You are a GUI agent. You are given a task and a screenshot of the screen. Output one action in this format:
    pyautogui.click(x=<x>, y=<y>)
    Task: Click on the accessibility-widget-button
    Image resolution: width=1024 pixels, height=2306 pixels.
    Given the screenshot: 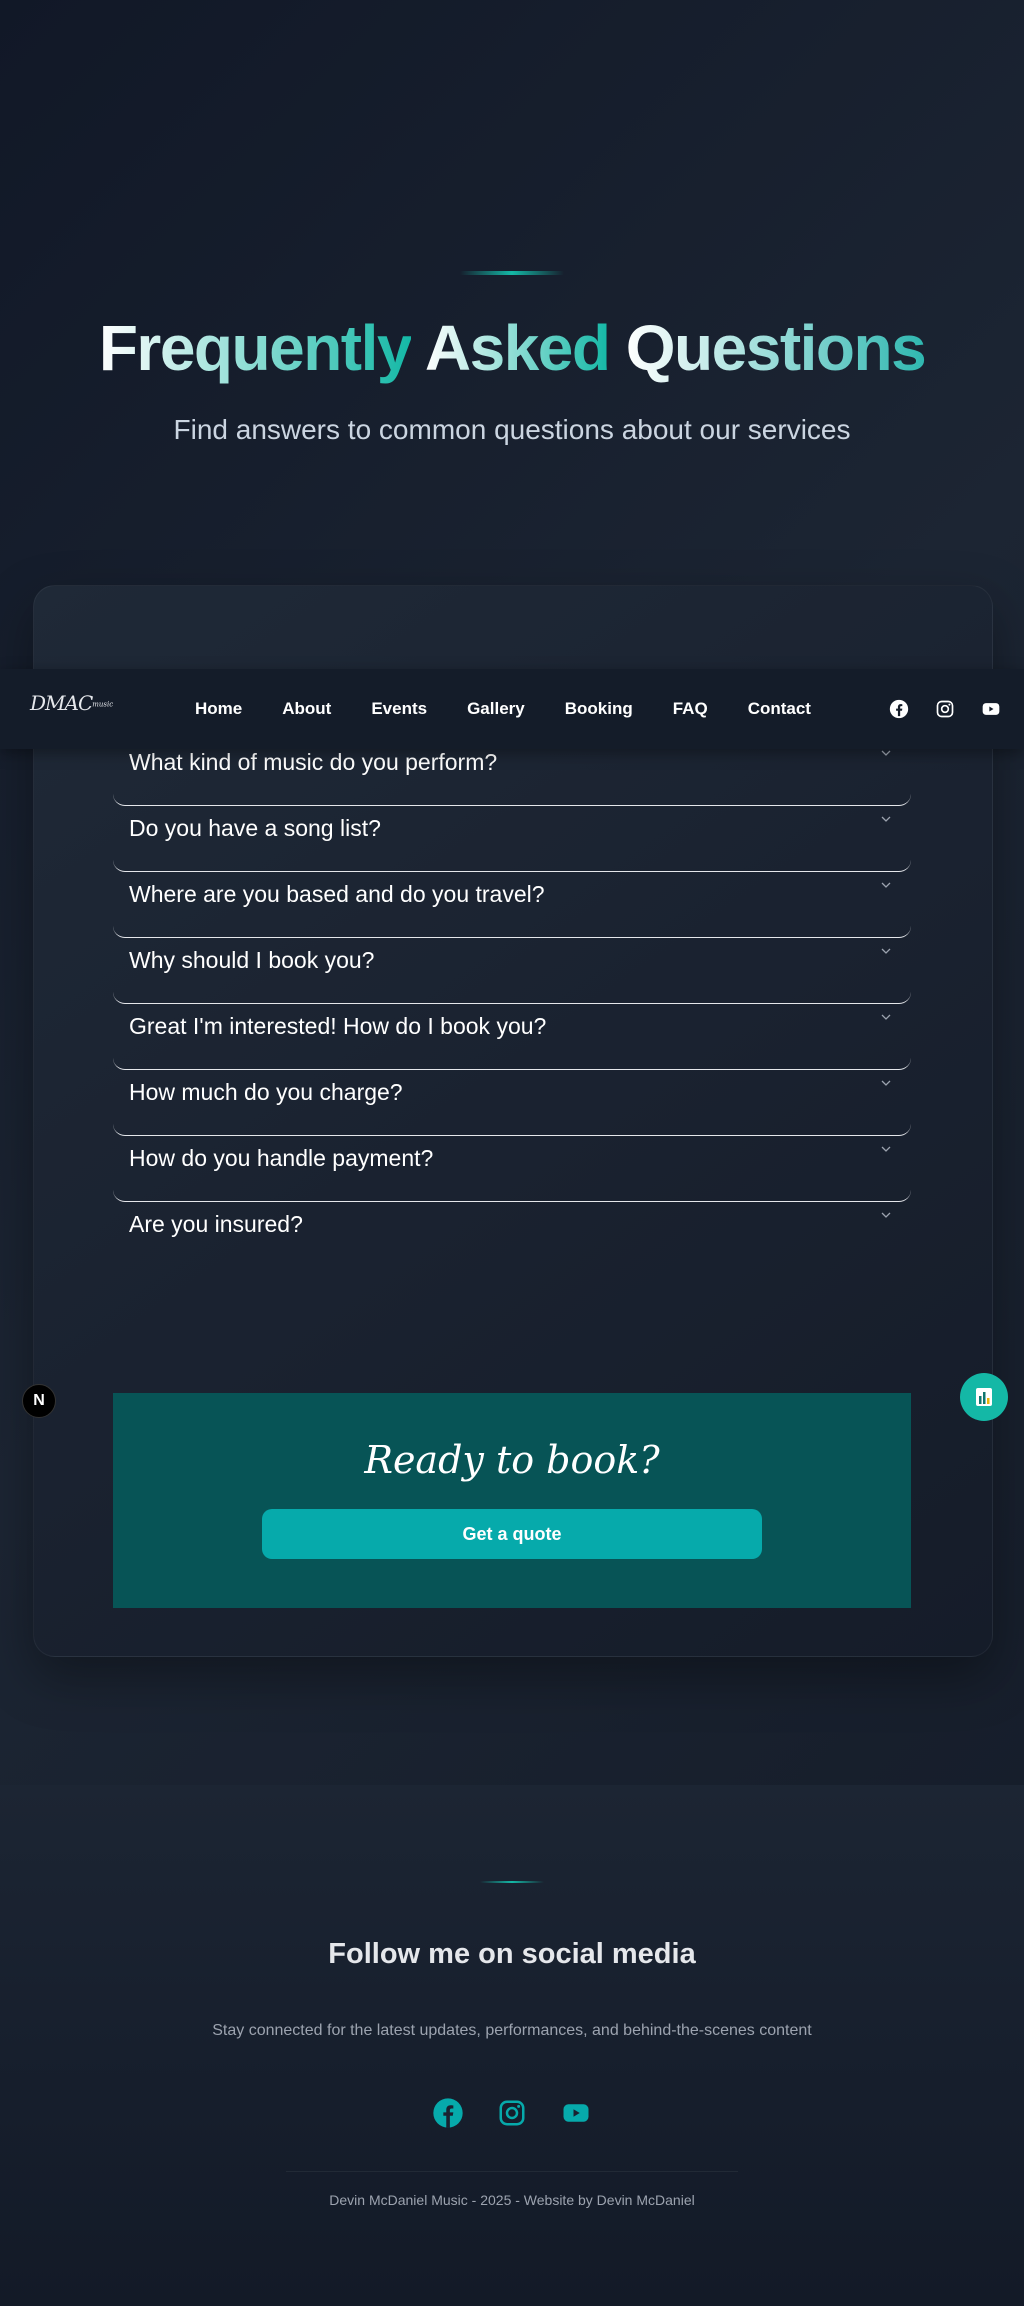 What is the action you would take?
    pyautogui.click(x=984, y=1397)
    